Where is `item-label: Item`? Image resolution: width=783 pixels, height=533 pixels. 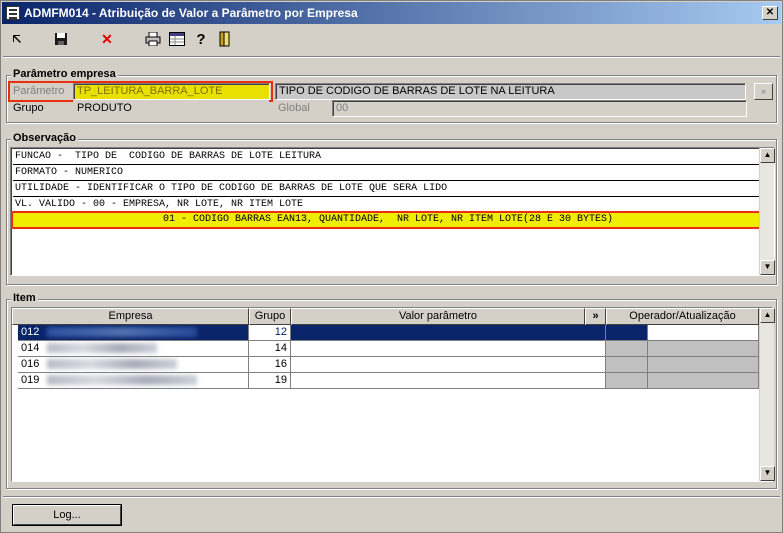
item-label: Item is located at coordinates (24, 298).